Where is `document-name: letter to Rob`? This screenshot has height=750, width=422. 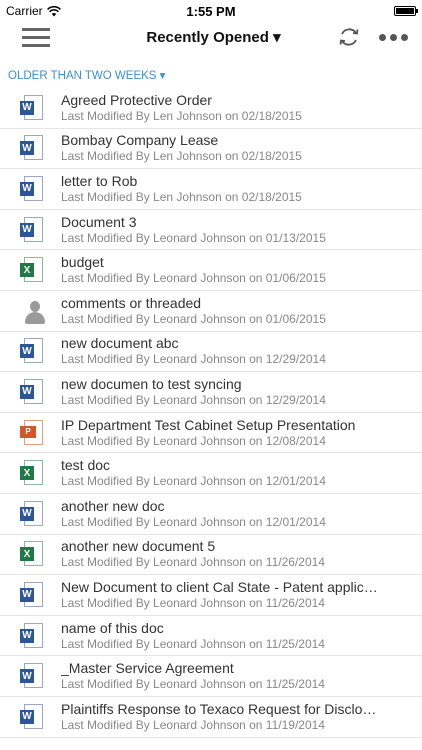 document-name: letter to Rob is located at coordinates (99, 180).